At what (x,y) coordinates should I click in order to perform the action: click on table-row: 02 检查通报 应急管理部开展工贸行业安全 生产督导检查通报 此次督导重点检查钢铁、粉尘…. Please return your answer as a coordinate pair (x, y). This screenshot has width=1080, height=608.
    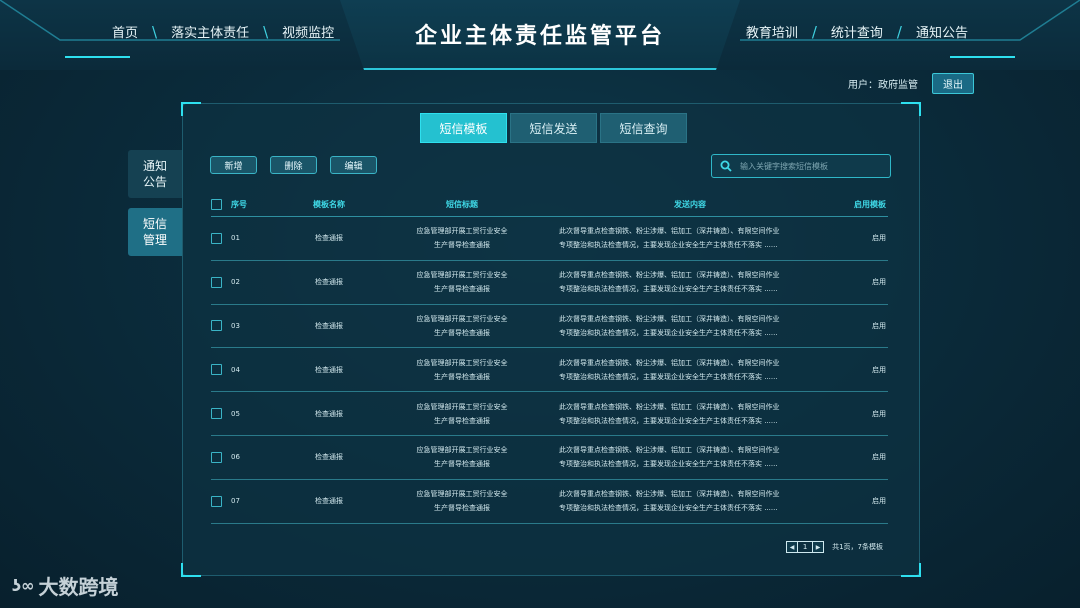
    Looking at the image, I should click on (549, 283).